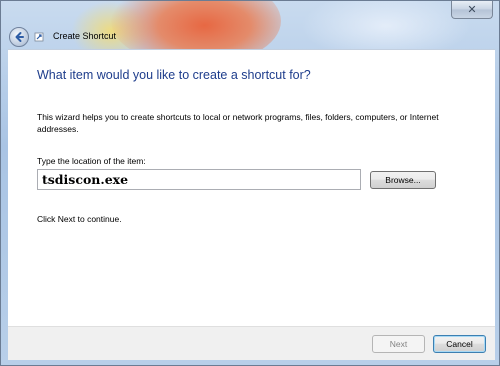 The height and width of the screenshot is (366, 500). I want to click on continue-hint: Click Next to continue., so click(79, 219).